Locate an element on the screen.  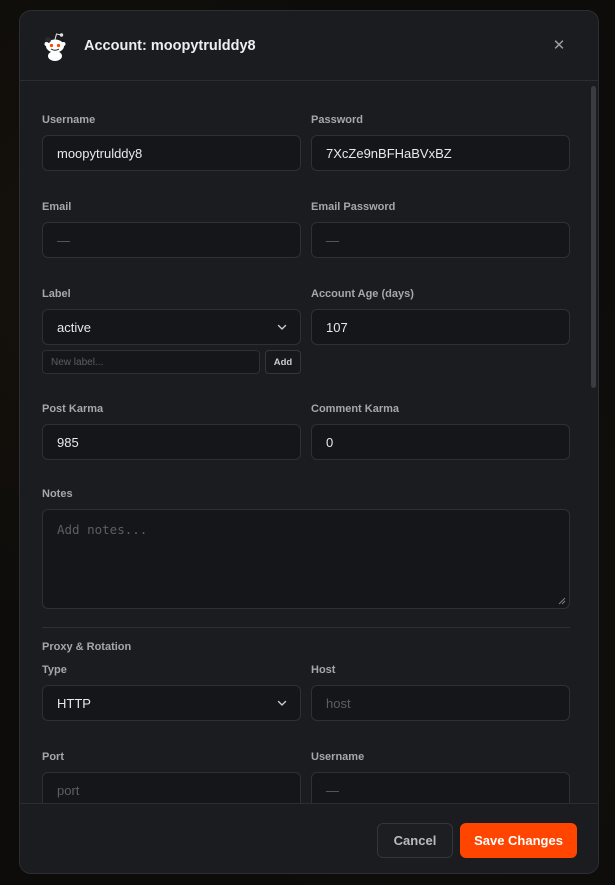
label-field-label: Label is located at coordinates (56, 294).